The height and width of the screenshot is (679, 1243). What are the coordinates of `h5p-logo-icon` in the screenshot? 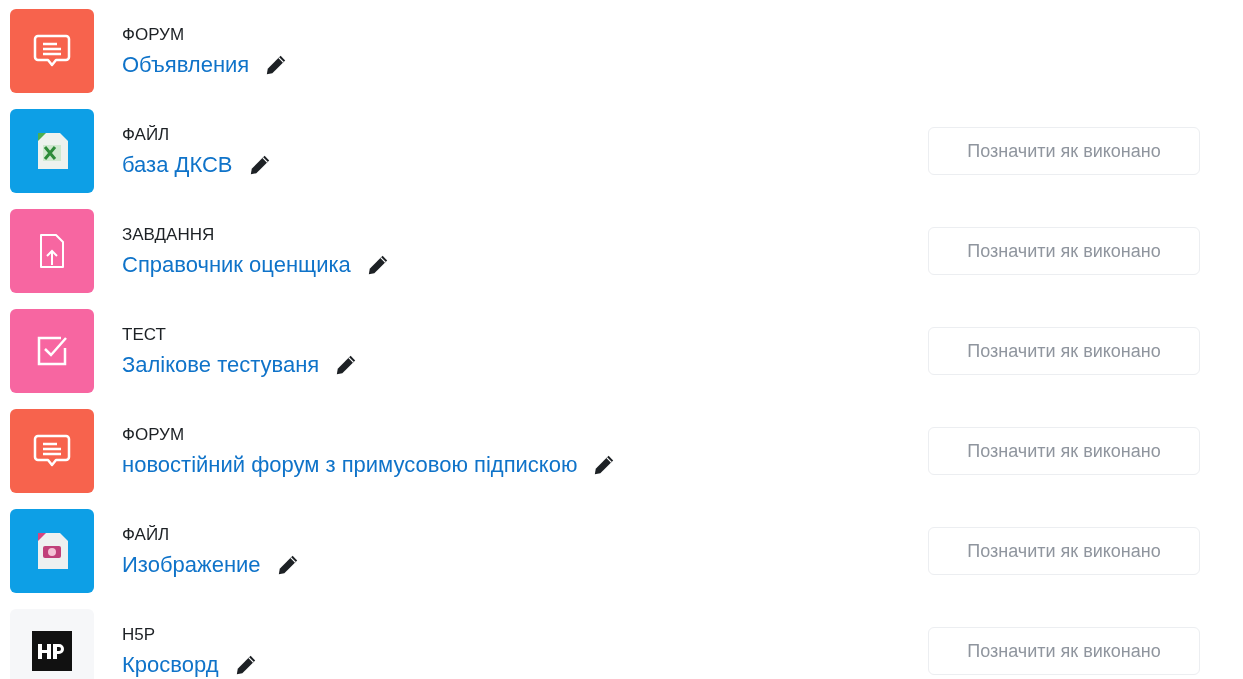 It's located at (52, 651).